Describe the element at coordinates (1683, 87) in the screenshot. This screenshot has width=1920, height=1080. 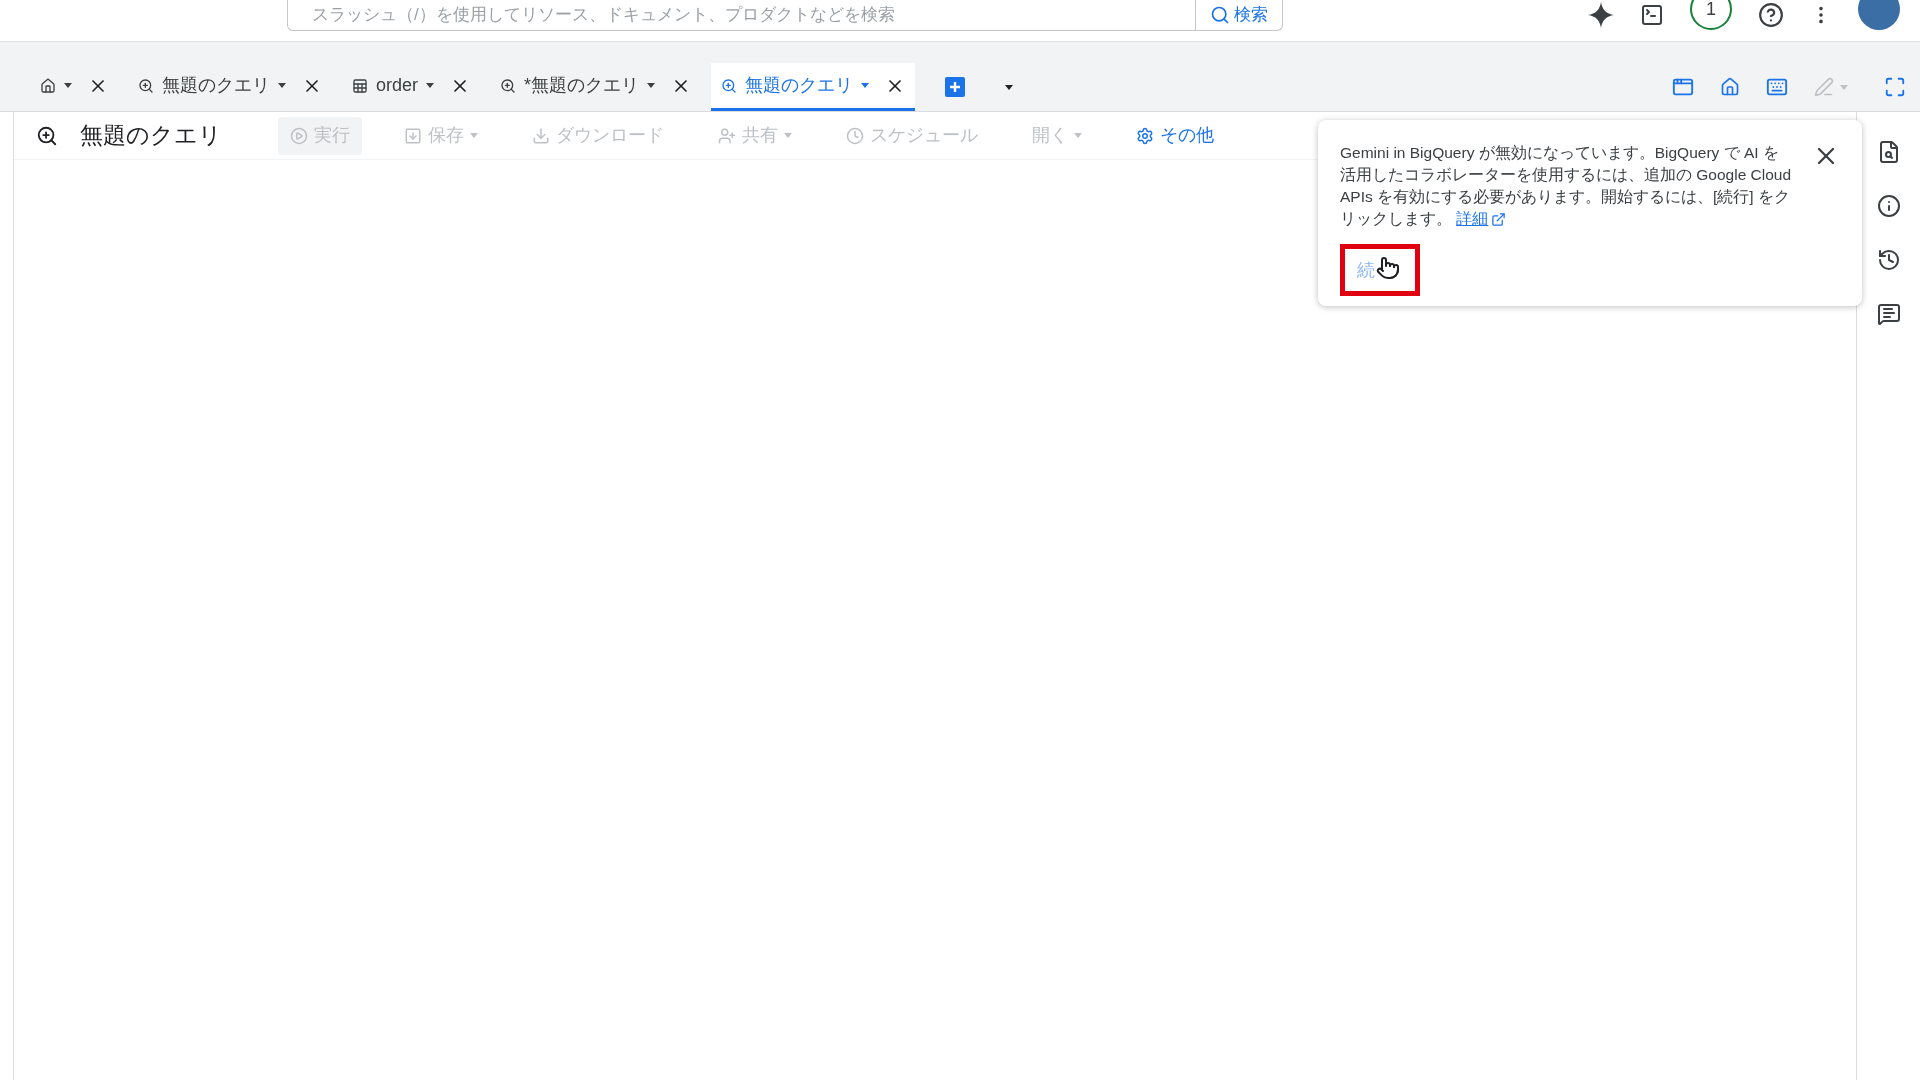
I see `window-icon` at that location.